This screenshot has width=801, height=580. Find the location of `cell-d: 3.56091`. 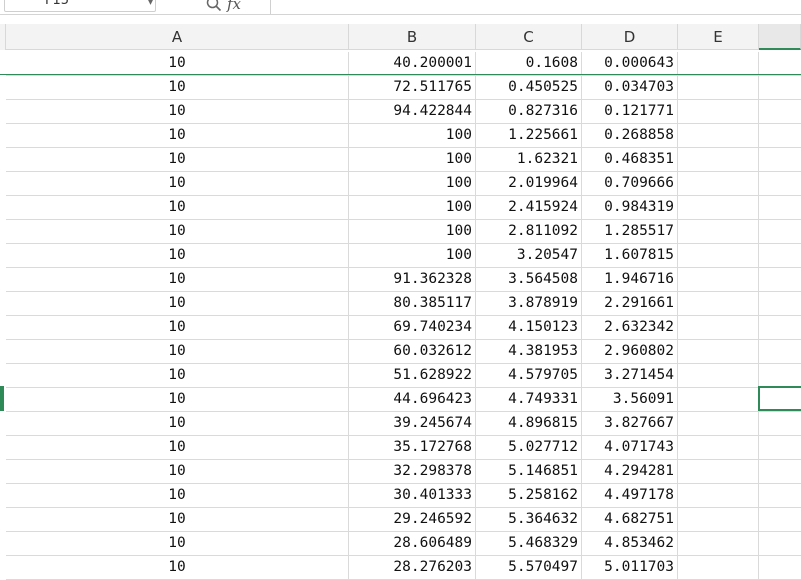

cell-d: 3.56091 is located at coordinates (630, 399).